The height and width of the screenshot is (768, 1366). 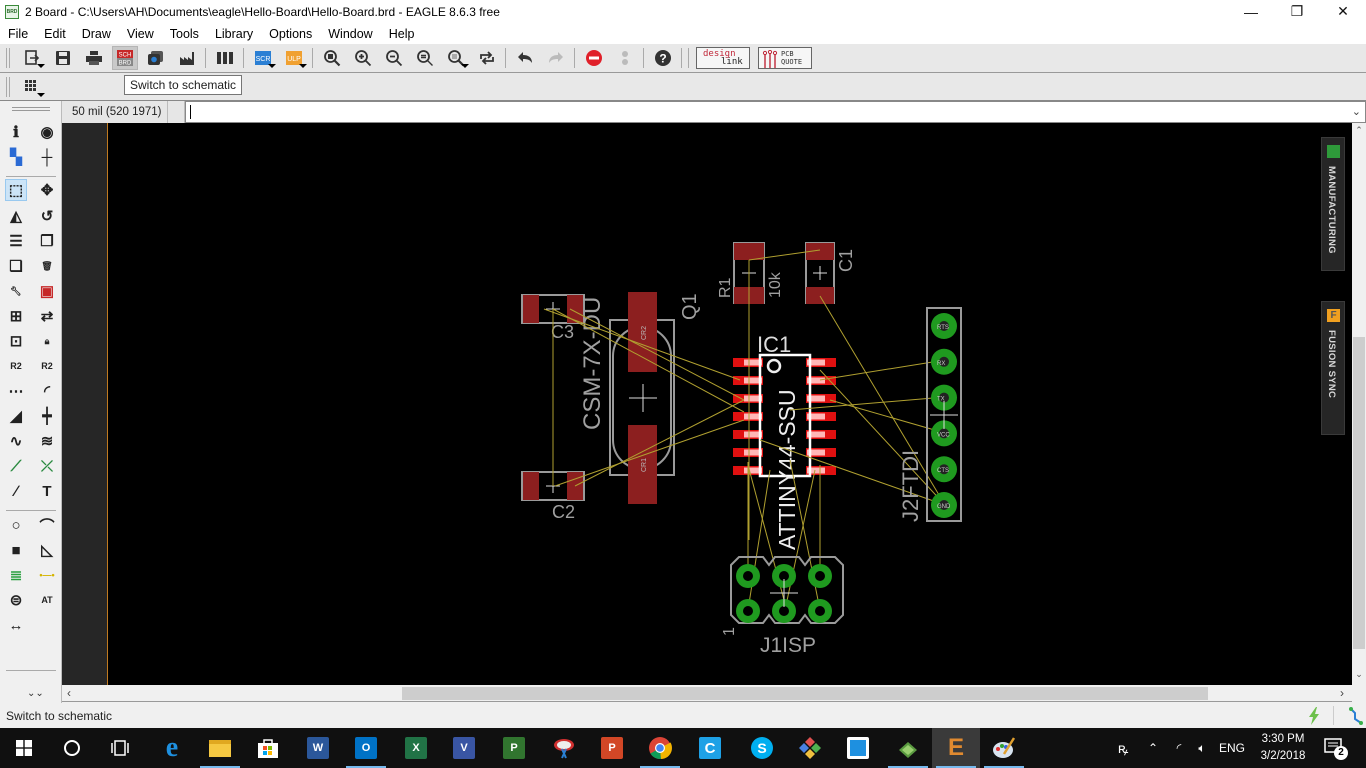 I want to click on hole-tool-button: ⊜, so click(x=16, y=600).